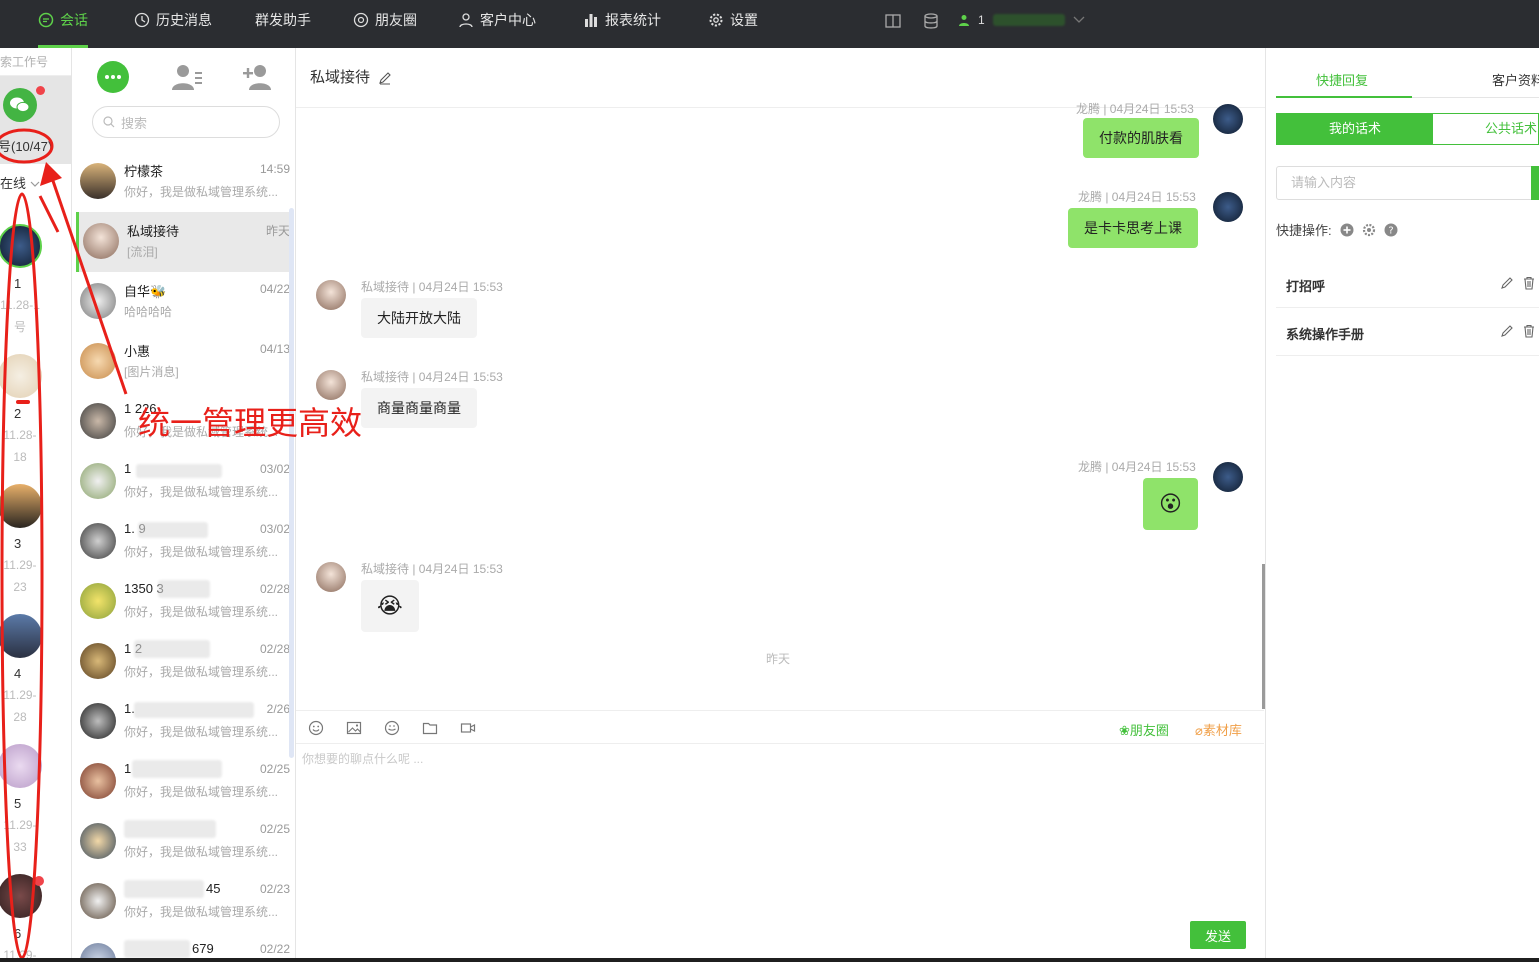  What do you see at coordinates (186, 122) in the screenshot?
I see `conversation-search-input: 搜索` at bounding box center [186, 122].